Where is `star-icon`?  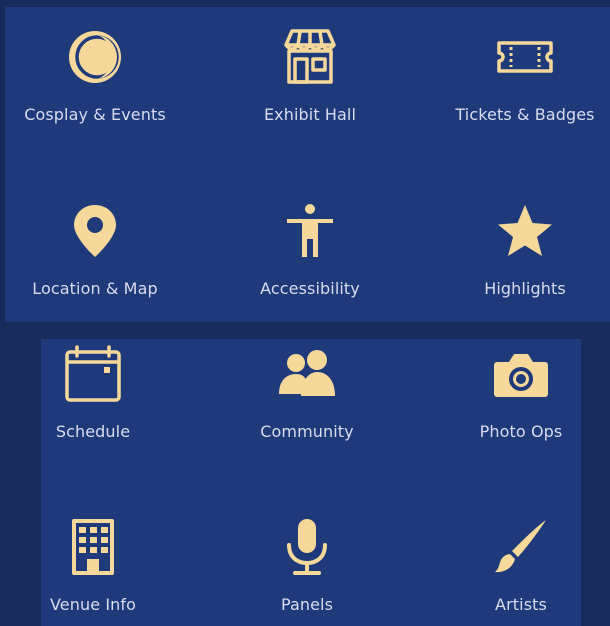 star-icon is located at coordinates (525, 231).